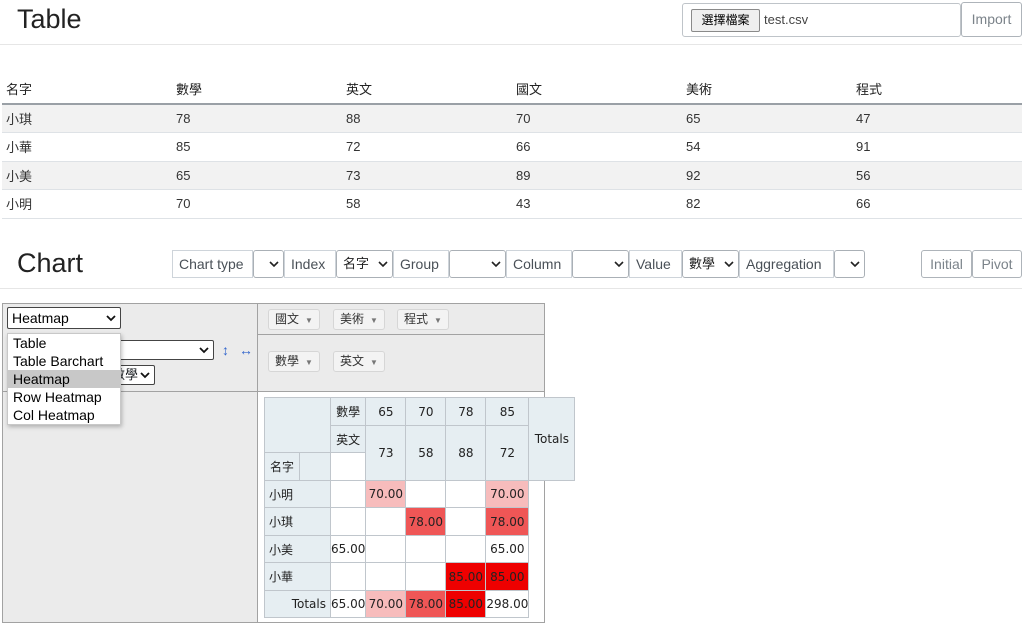 The height and width of the screenshot is (625, 1024). What do you see at coordinates (477, 264) in the screenshot?
I see `group-select` at bounding box center [477, 264].